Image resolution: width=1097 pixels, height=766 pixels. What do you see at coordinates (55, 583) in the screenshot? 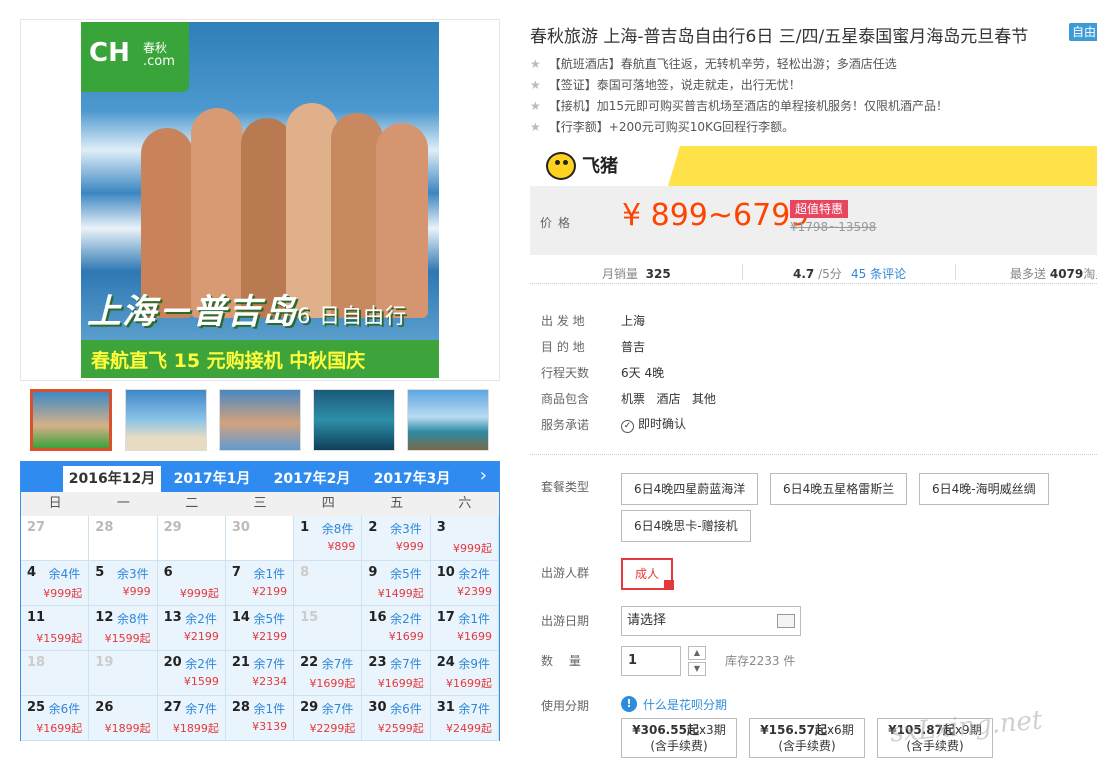
I see `calendar-day: 4 余4件 ¥999起` at bounding box center [55, 583].